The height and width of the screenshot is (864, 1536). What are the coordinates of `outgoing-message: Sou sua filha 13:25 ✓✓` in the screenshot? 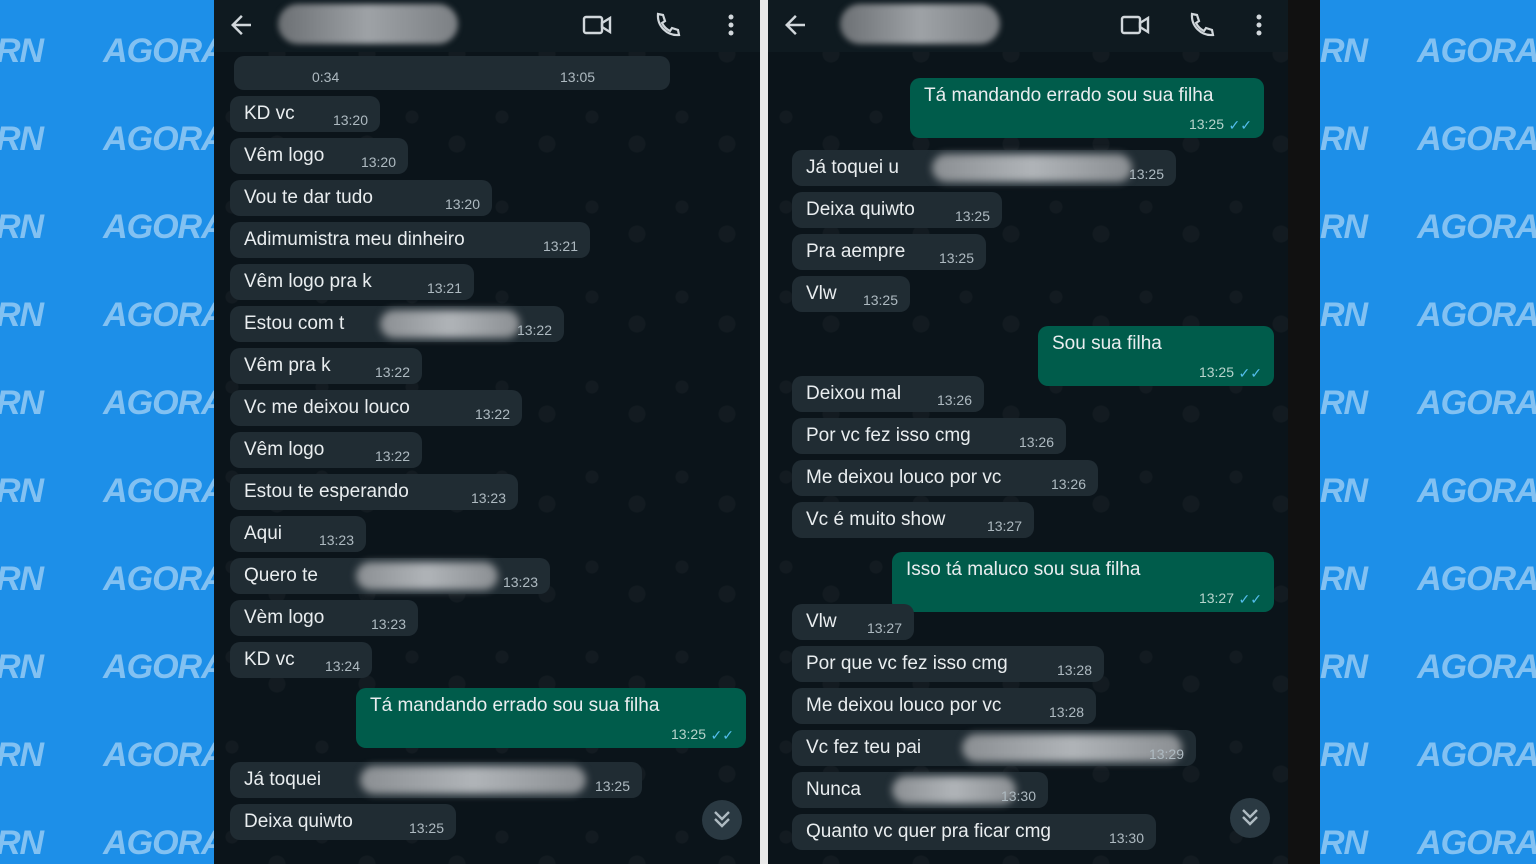 It's located at (1156, 356).